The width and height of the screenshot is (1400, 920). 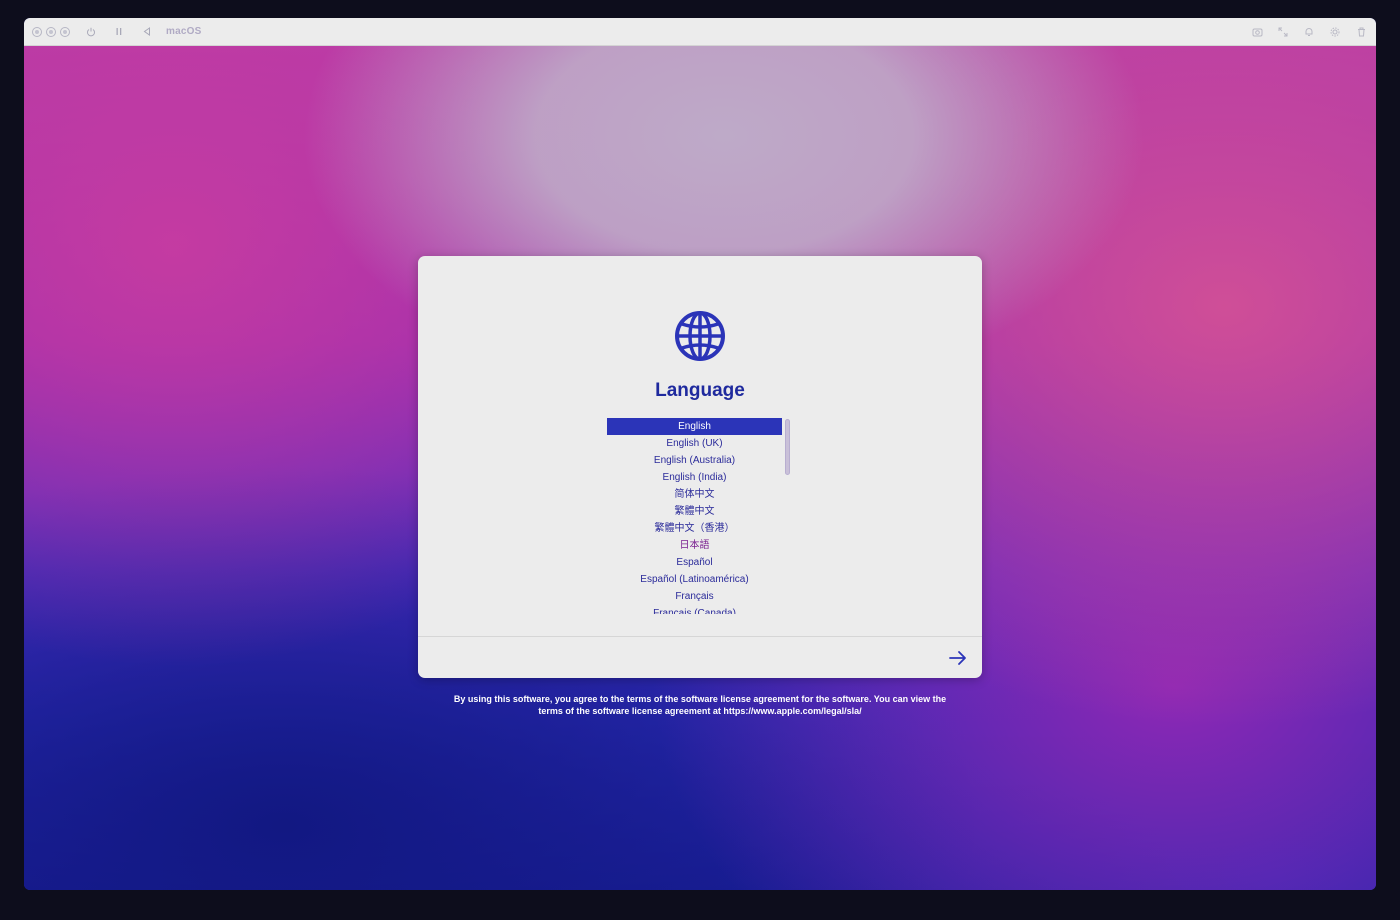 What do you see at coordinates (1335, 32) in the screenshot?
I see `settings-icon` at bounding box center [1335, 32].